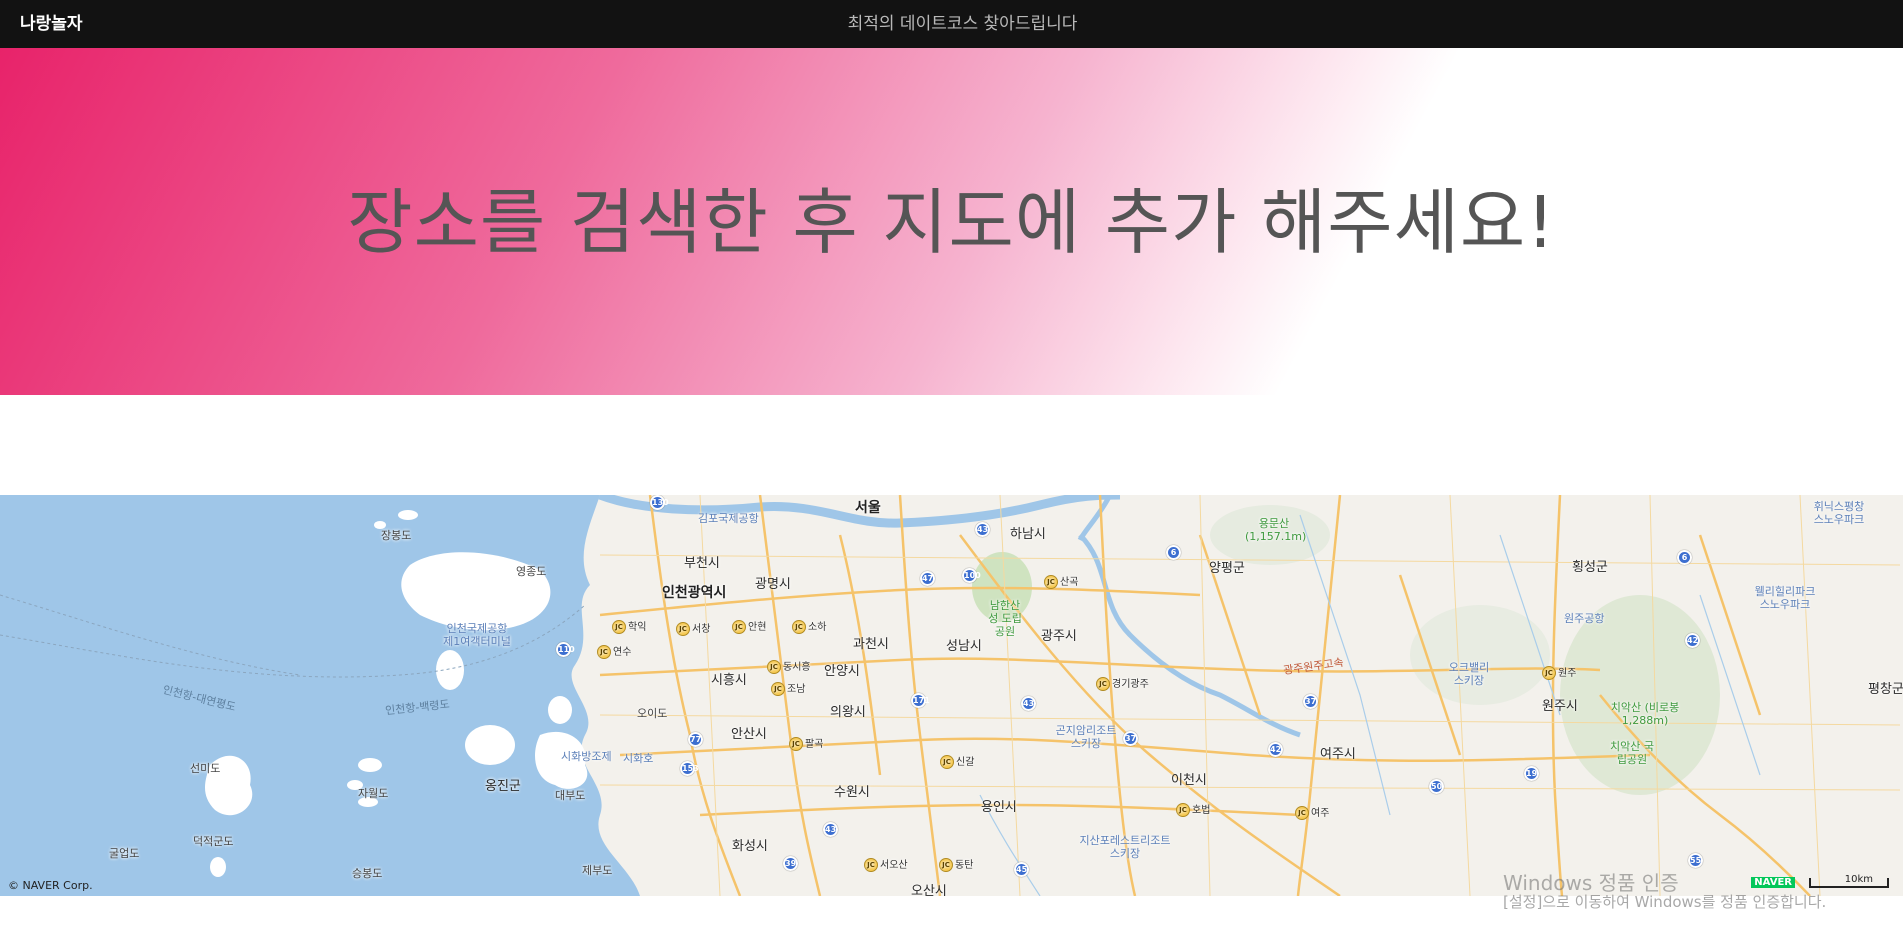 Image resolution: width=1903 pixels, height=939 pixels. Describe the element at coordinates (373, 793) in the screenshot. I see `map-label-jawoldo: 자월도` at that location.